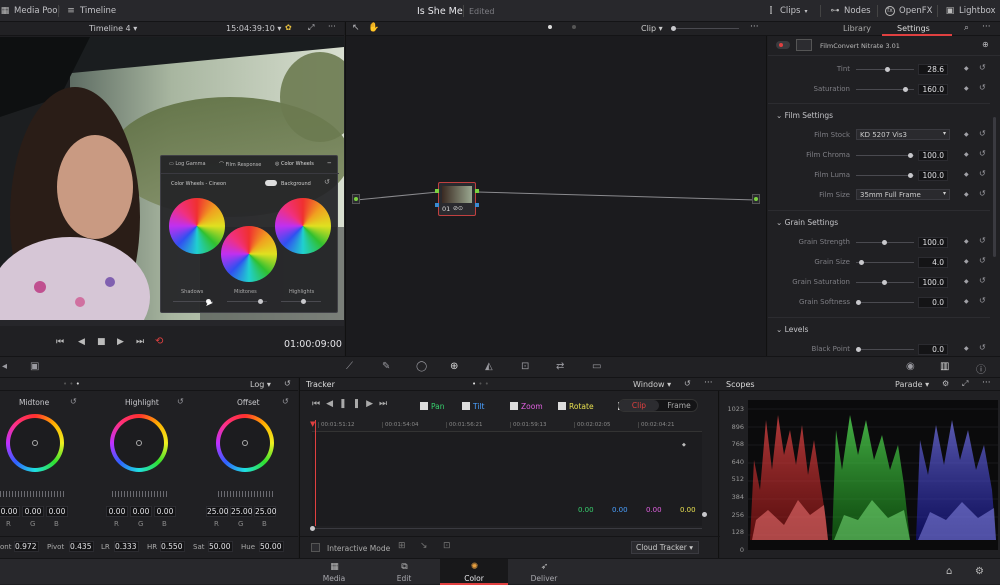  What do you see at coordinates (126, 546) in the screenshot?
I see `lr-field: 0.333` at bounding box center [126, 546].